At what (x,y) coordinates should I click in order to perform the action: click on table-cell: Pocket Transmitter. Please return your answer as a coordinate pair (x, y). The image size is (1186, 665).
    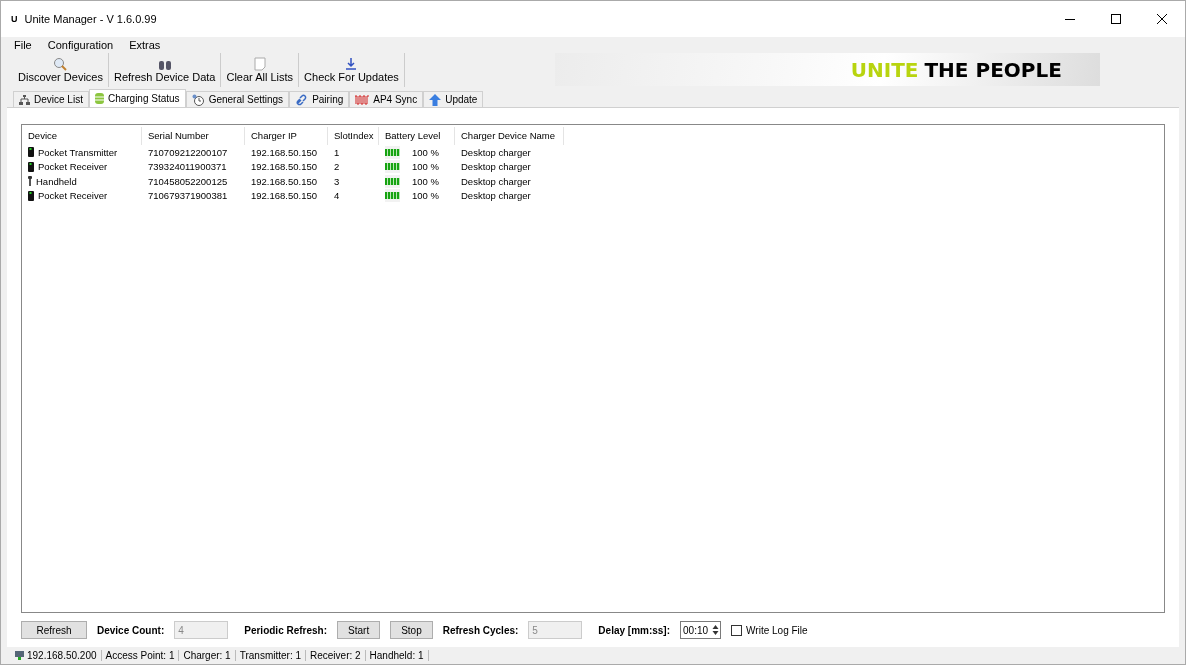
    Looking at the image, I should click on (82, 152).